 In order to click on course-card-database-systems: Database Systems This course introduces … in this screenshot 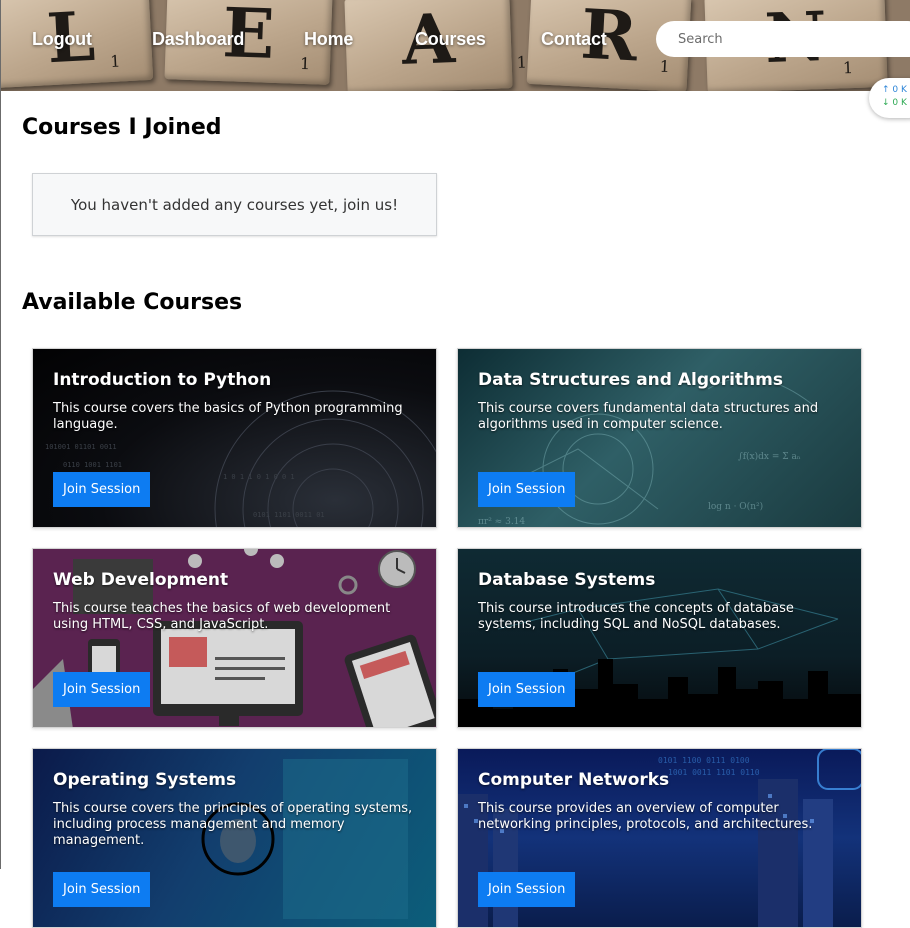, I will do `click(659, 638)`.